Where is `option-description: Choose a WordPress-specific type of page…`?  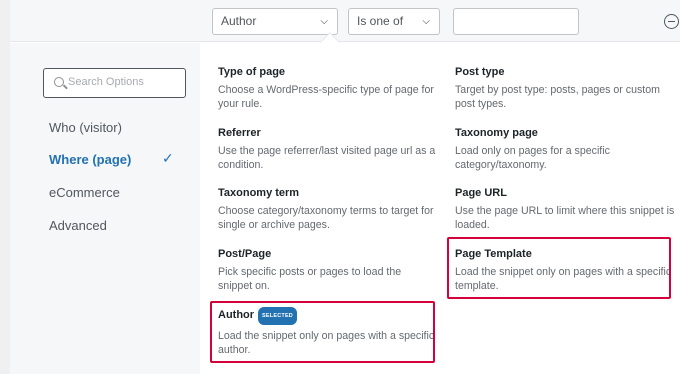
option-description: Choose a WordPress-specific type of page… is located at coordinates (326, 97).